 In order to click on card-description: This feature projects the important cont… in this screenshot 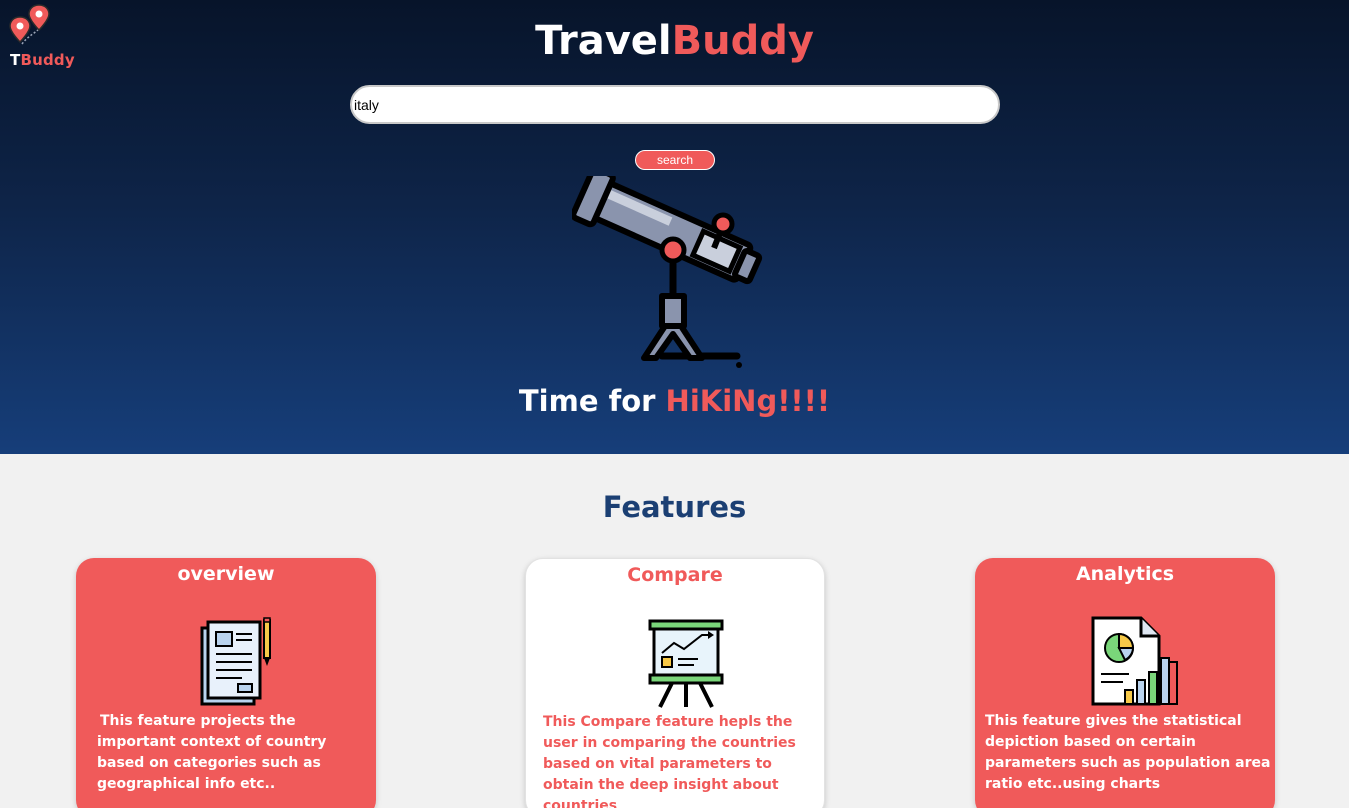, I will do `click(212, 752)`.